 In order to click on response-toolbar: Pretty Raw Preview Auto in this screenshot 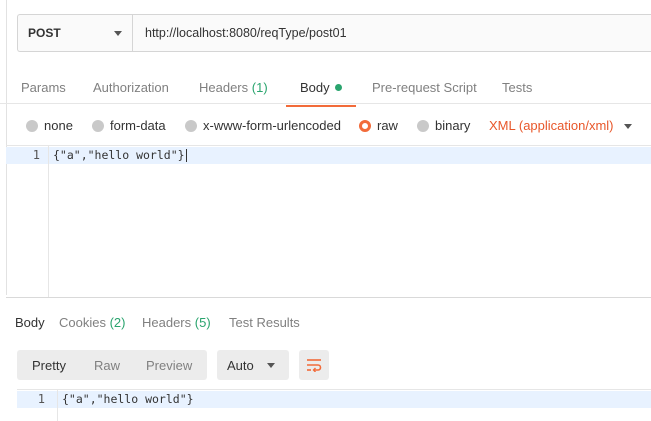, I will do `click(325, 365)`.